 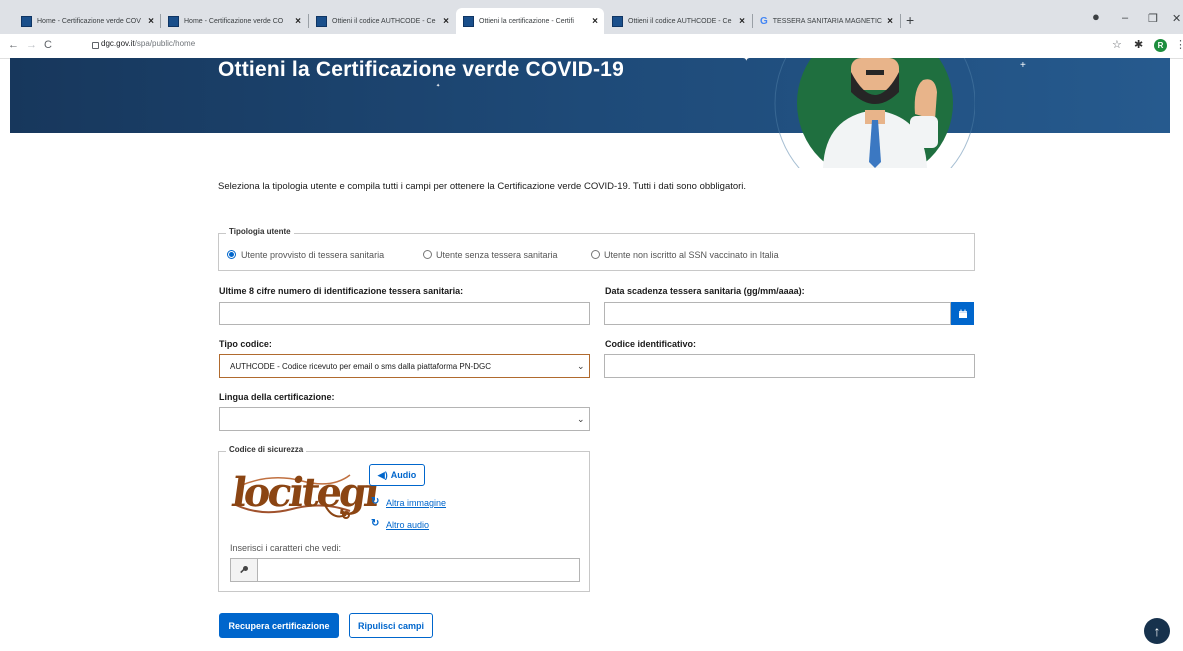 What do you see at coordinates (382, 474) in the screenshot?
I see `speaker-icon: ◀)` at bounding box center [382, 474].